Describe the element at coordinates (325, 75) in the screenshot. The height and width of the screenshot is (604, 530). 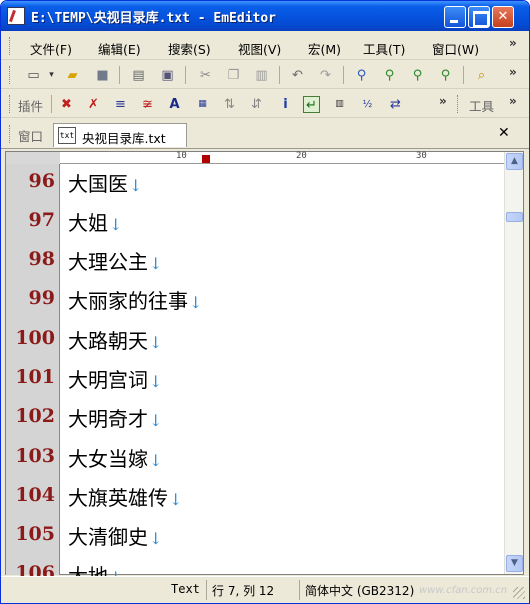
I see `redo-icon: ↷` at that location.